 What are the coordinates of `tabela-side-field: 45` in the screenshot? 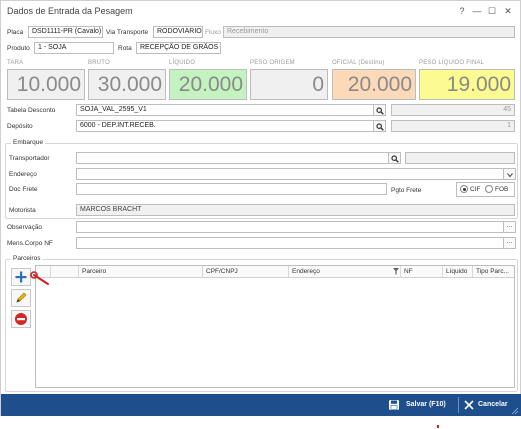 It's located at (453, 110).